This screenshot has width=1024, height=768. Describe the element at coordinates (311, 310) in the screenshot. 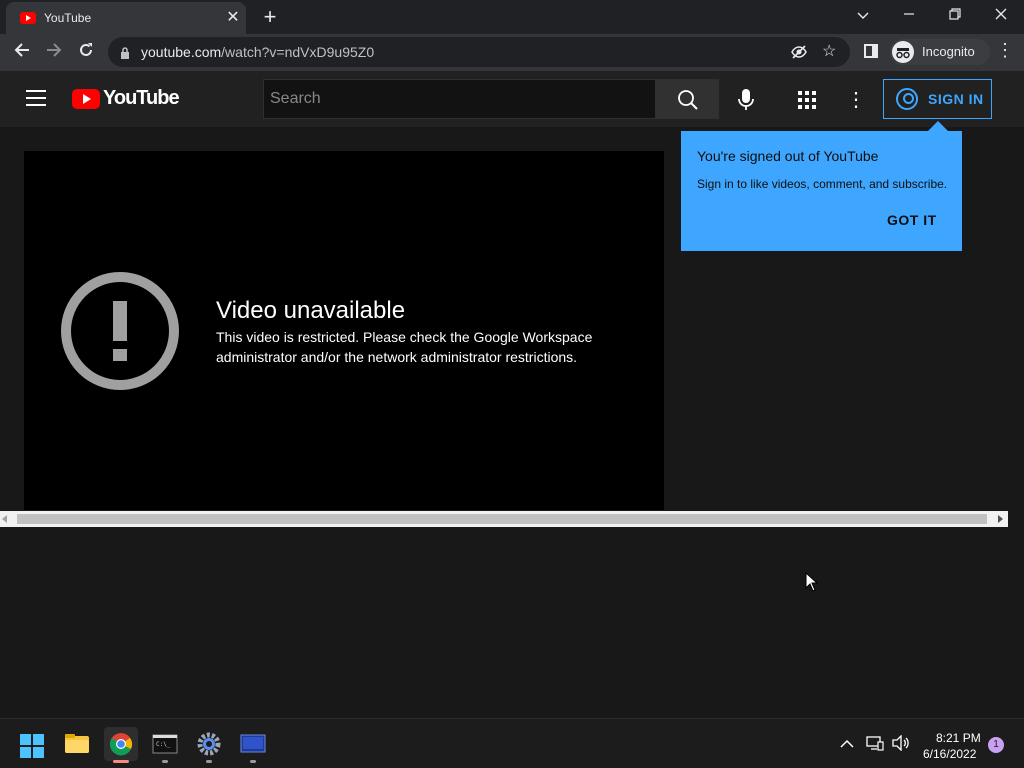

I see `error-title: Video unavailable` at that location.